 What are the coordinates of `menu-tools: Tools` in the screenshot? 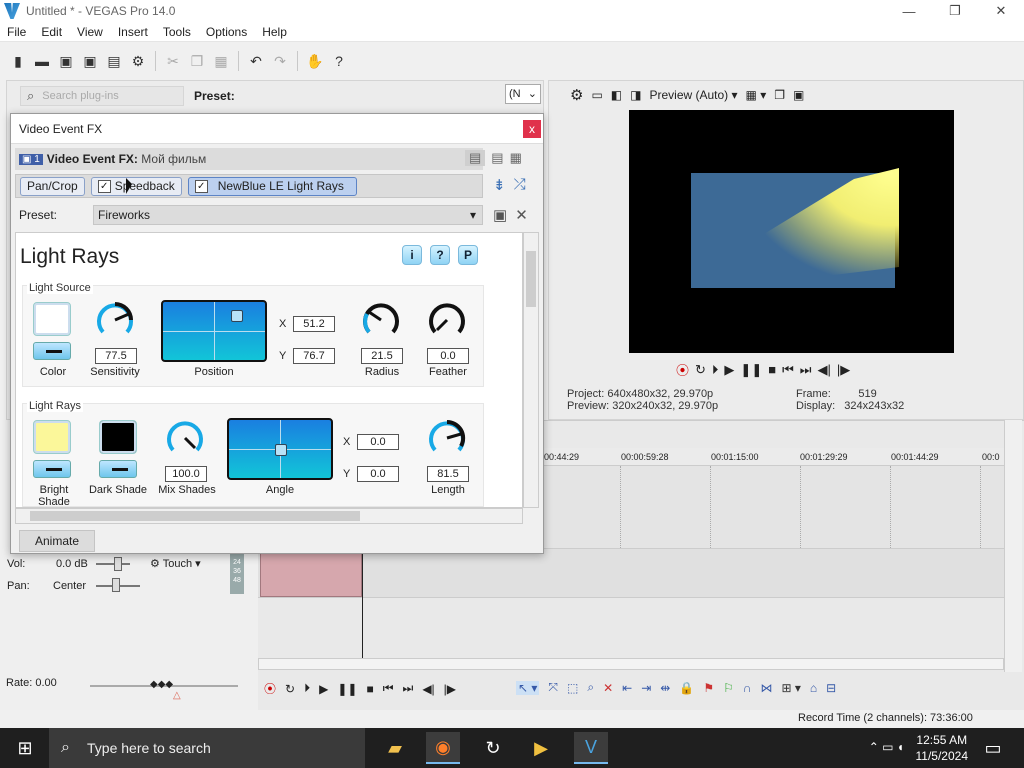 It's located at (177, 32).